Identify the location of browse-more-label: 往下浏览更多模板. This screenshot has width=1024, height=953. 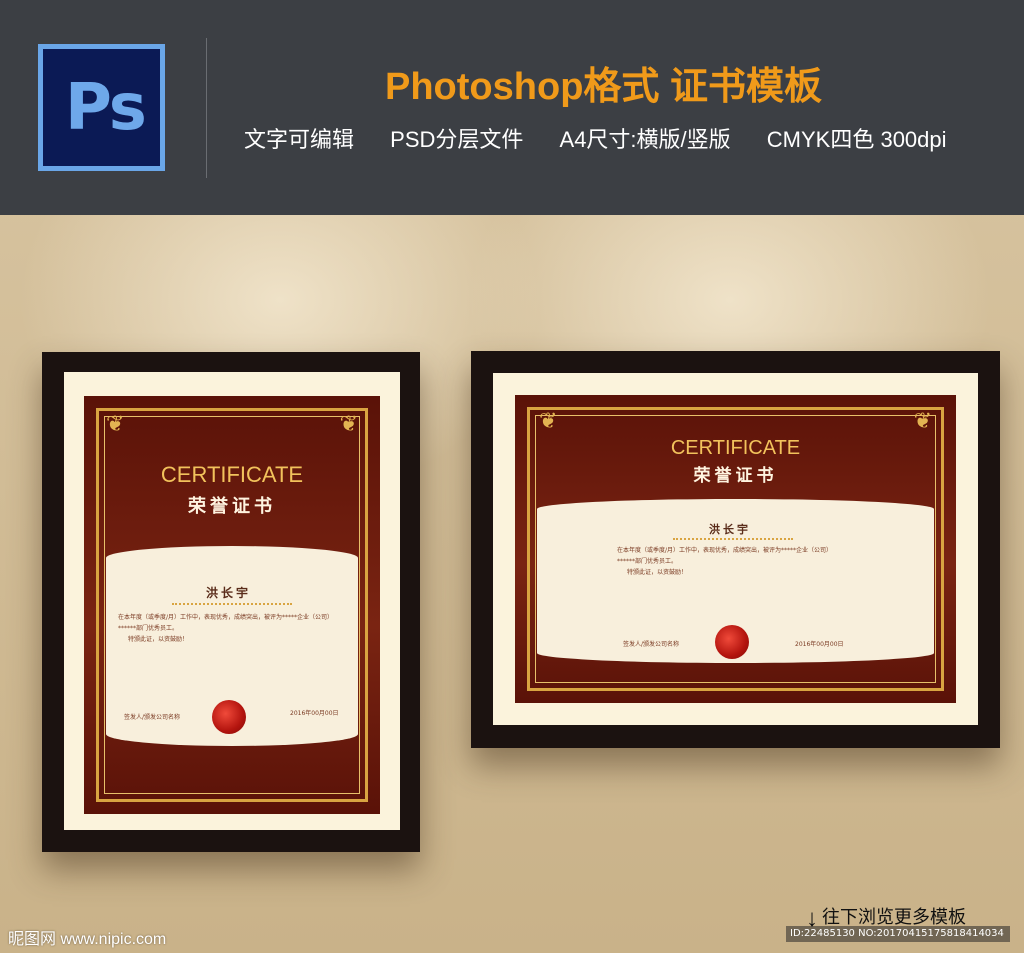
(894, 917).